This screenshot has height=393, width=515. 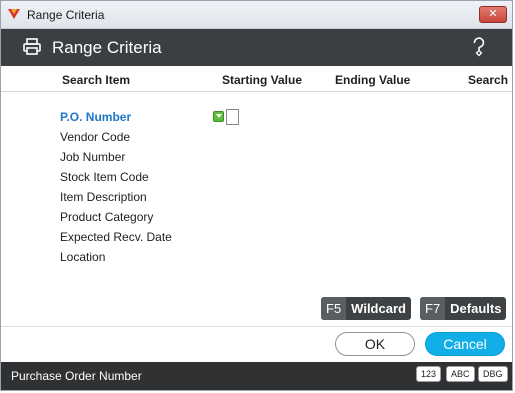 I want to click on column-search-item: Search Item, so click(x=96, y=80).